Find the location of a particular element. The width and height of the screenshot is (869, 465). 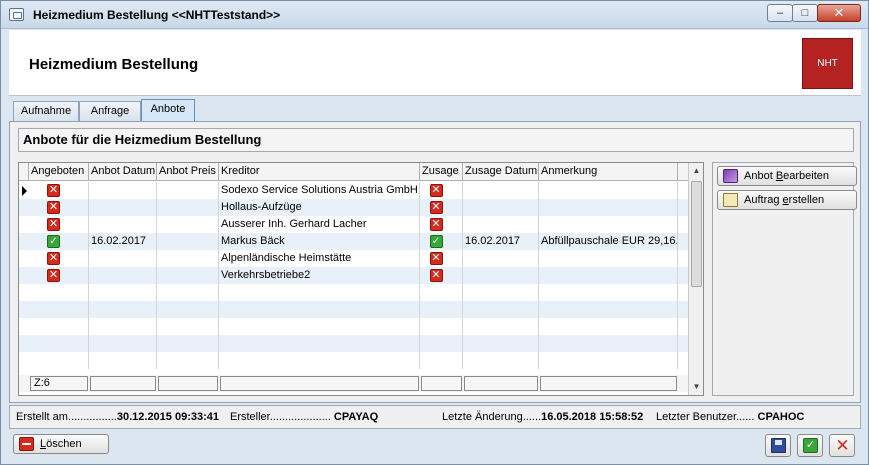

scroll-down-arrow-icon: ▼ is located at coordinates (696, 387).